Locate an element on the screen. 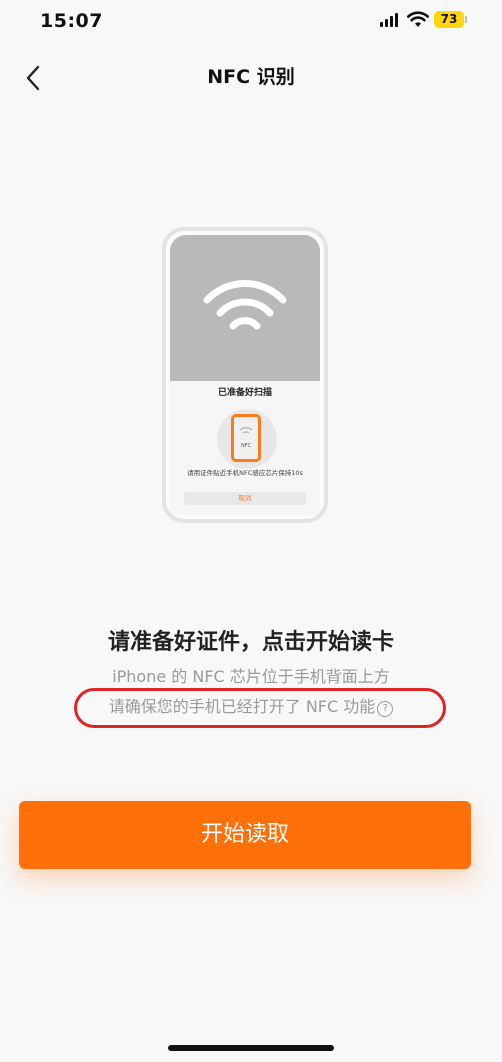 The image size is (502, 1062). battery-icon: 73 is located at coordinates (449, 19).